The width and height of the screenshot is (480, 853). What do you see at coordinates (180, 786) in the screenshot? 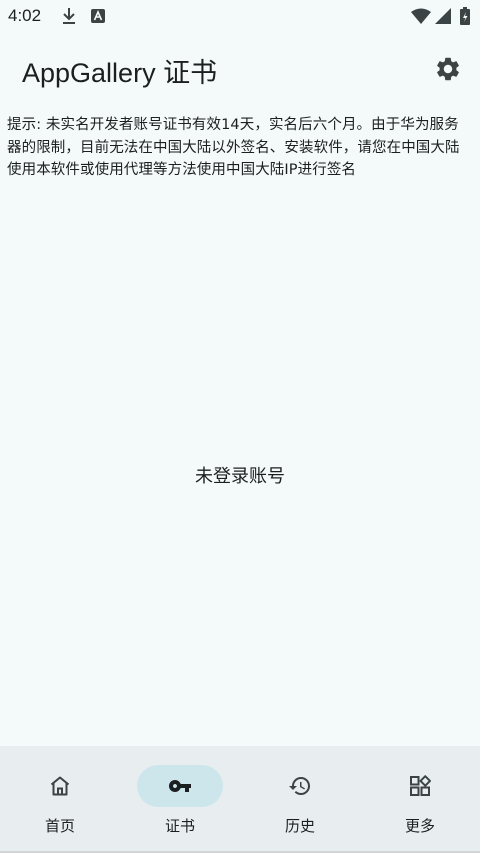
I see `key-icon` at bounding box center [180, 786].